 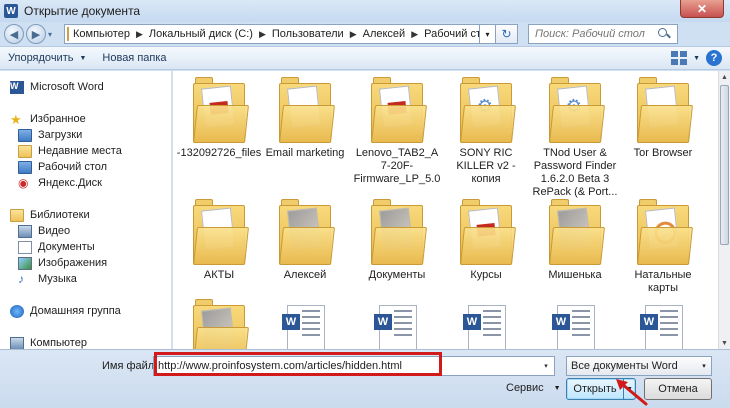 I want to click on recent-locations-dropdown: ▾, so click(x=53, y=34).